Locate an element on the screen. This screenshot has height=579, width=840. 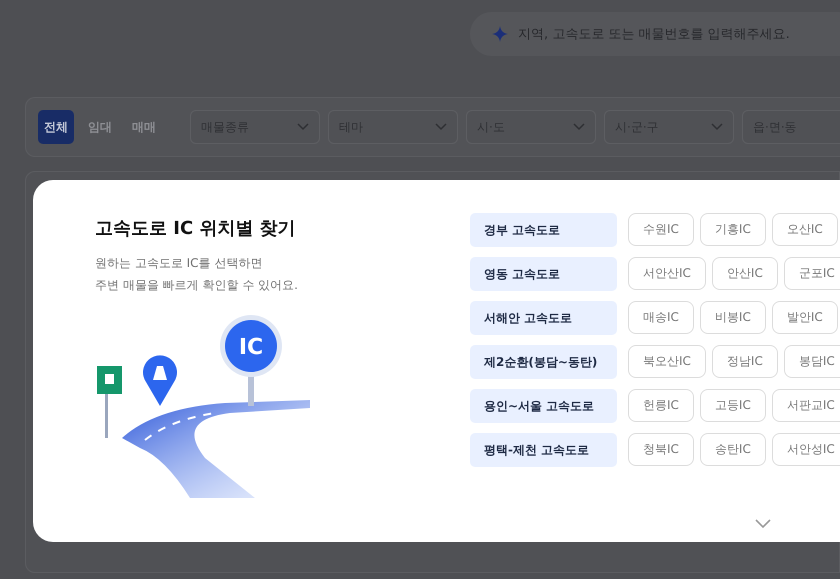
sparkle-icon is located at coordinates (500, 34).